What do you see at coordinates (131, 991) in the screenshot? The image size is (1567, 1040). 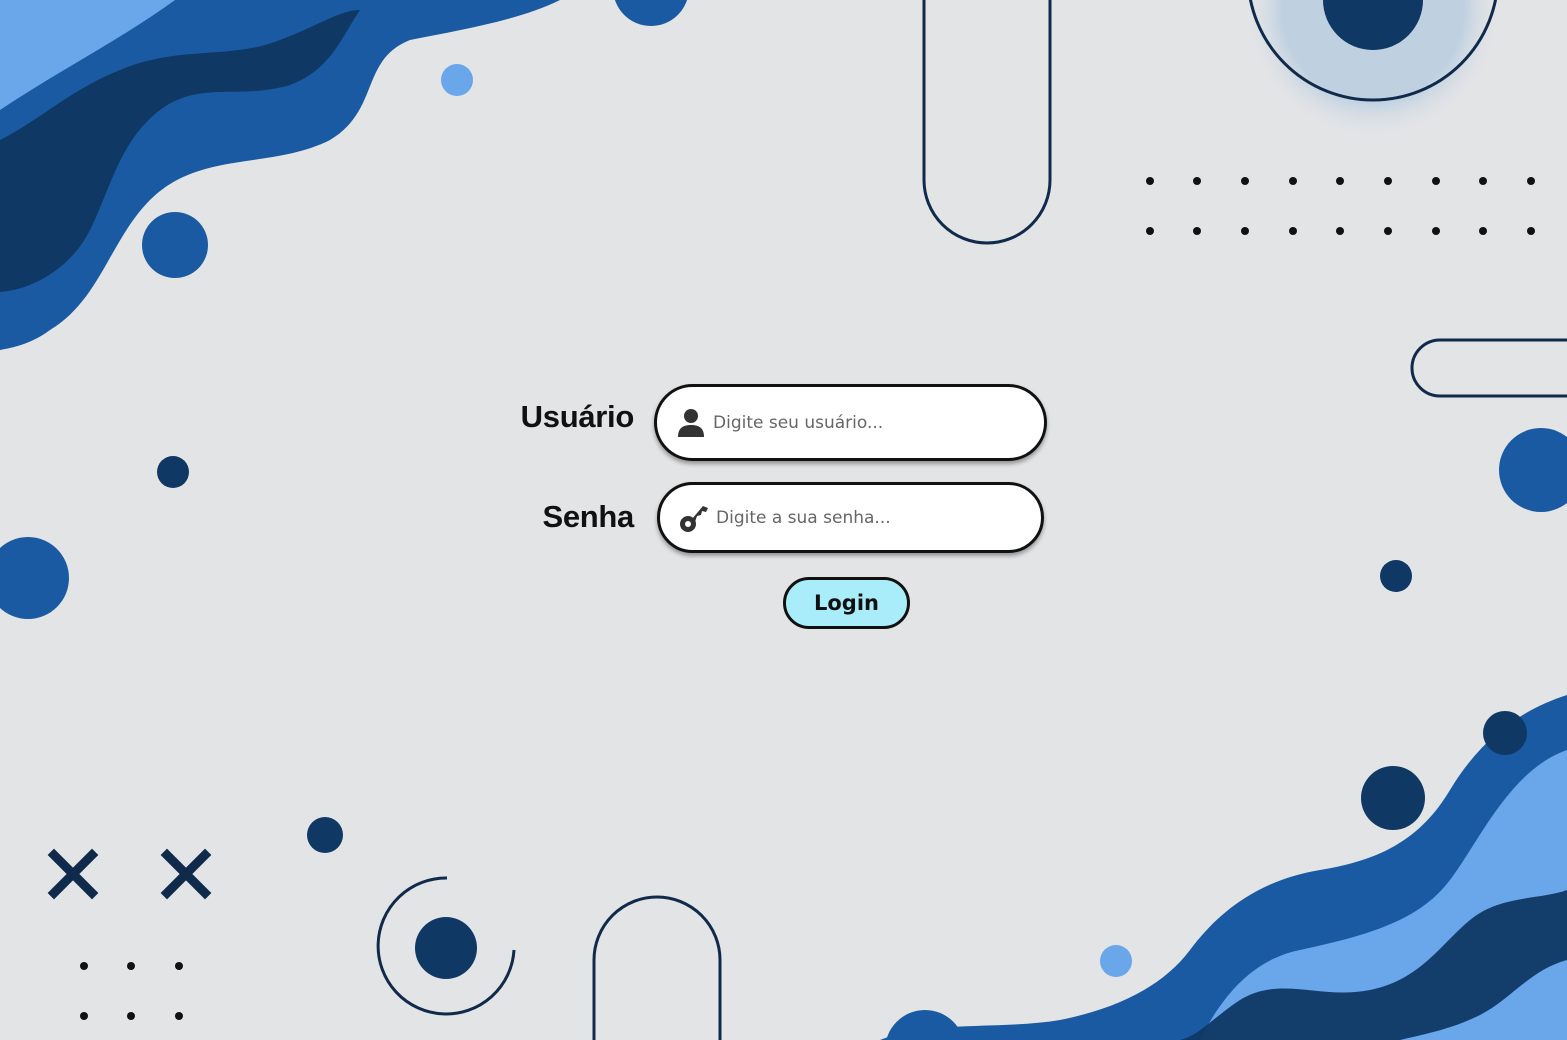 I see `dot-grid-bottom-left` at bounding box center [131, 991].